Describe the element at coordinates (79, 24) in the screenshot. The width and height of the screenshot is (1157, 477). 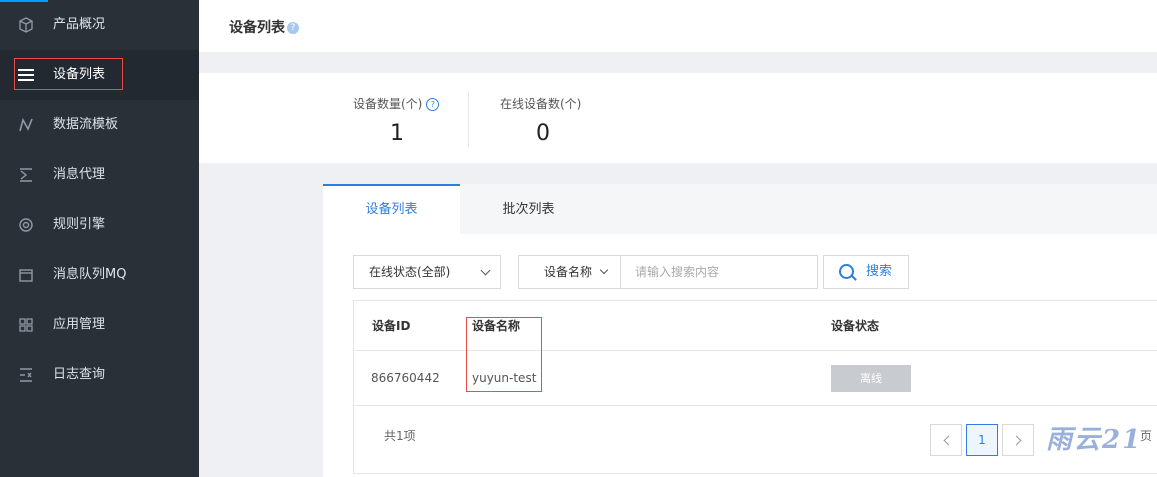
I see `sidebar-item-label: 产品概况` at that location.